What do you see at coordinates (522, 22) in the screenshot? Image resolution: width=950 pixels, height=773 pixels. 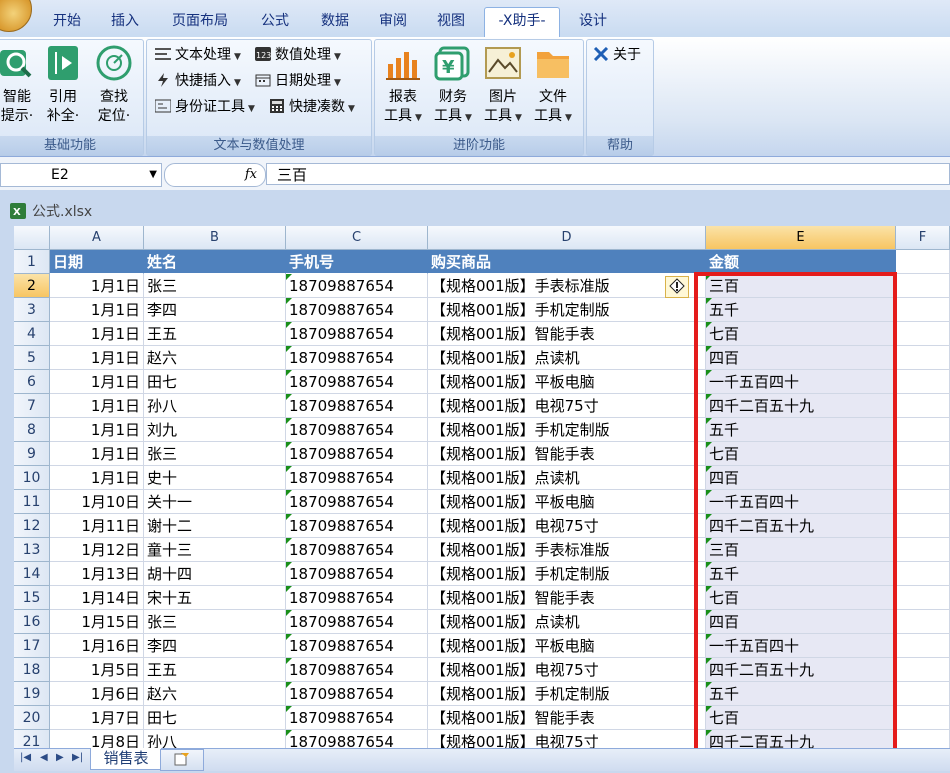 I see `tab-x-helper: -X助手-` at bounding box center [522, 22].